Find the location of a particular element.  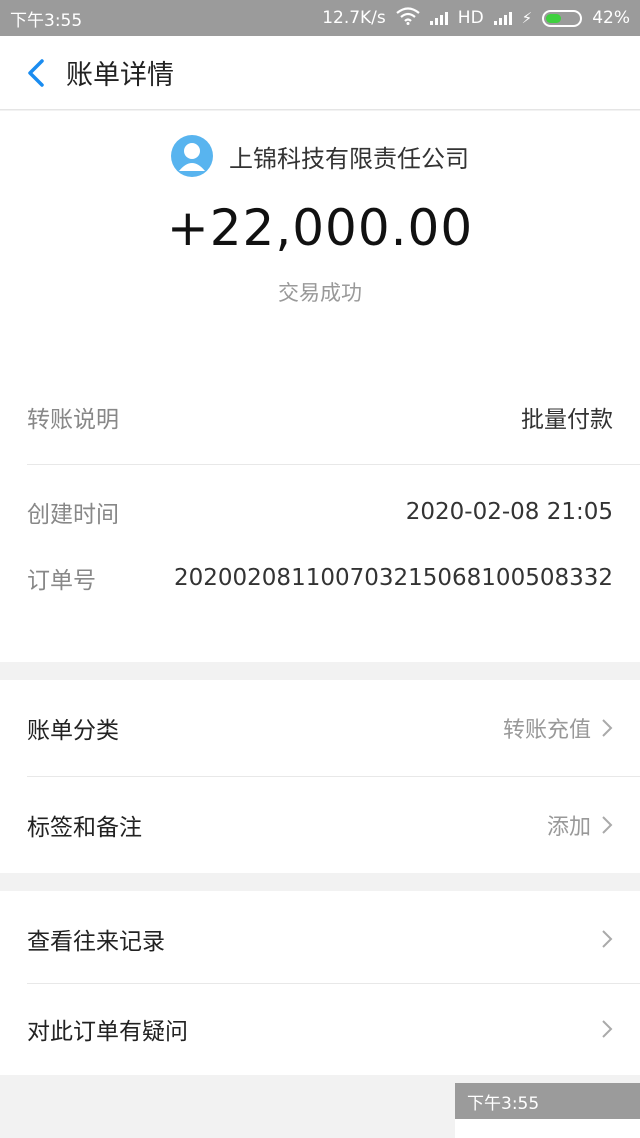

row-label: 标签和备注 is located at coordinates (84, 828).